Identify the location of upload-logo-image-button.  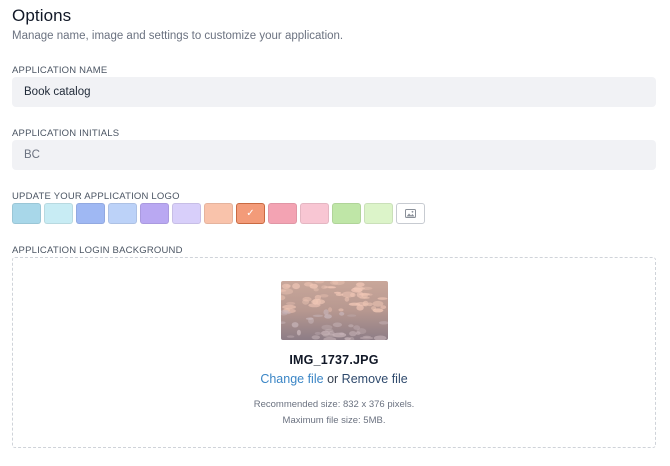
(410, 213).